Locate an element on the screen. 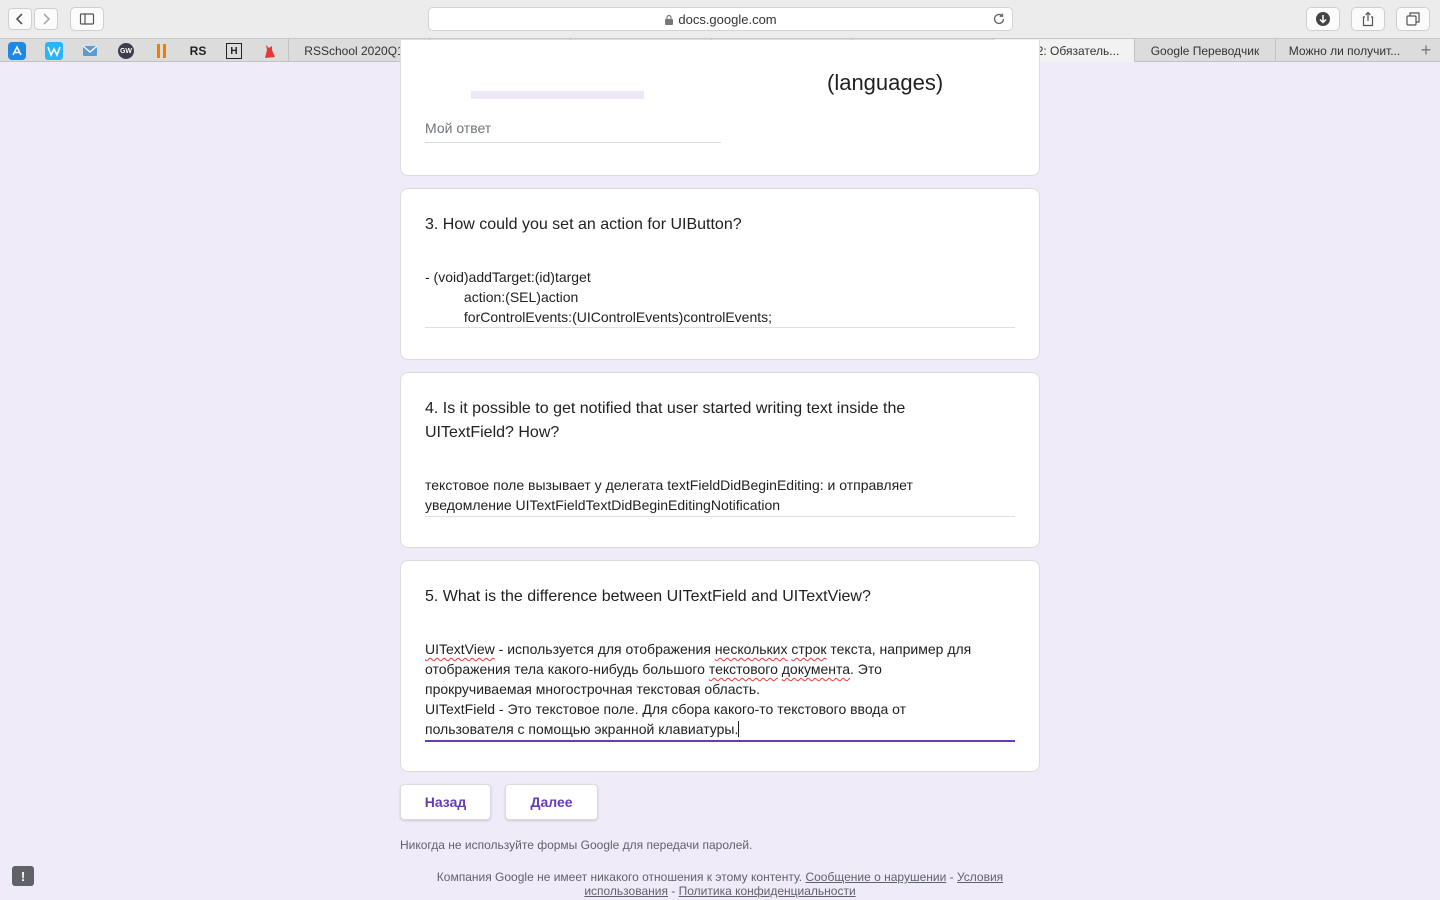 This screenshot has width=1440, height=900. mail-icon is located at coordinates (90, 51).